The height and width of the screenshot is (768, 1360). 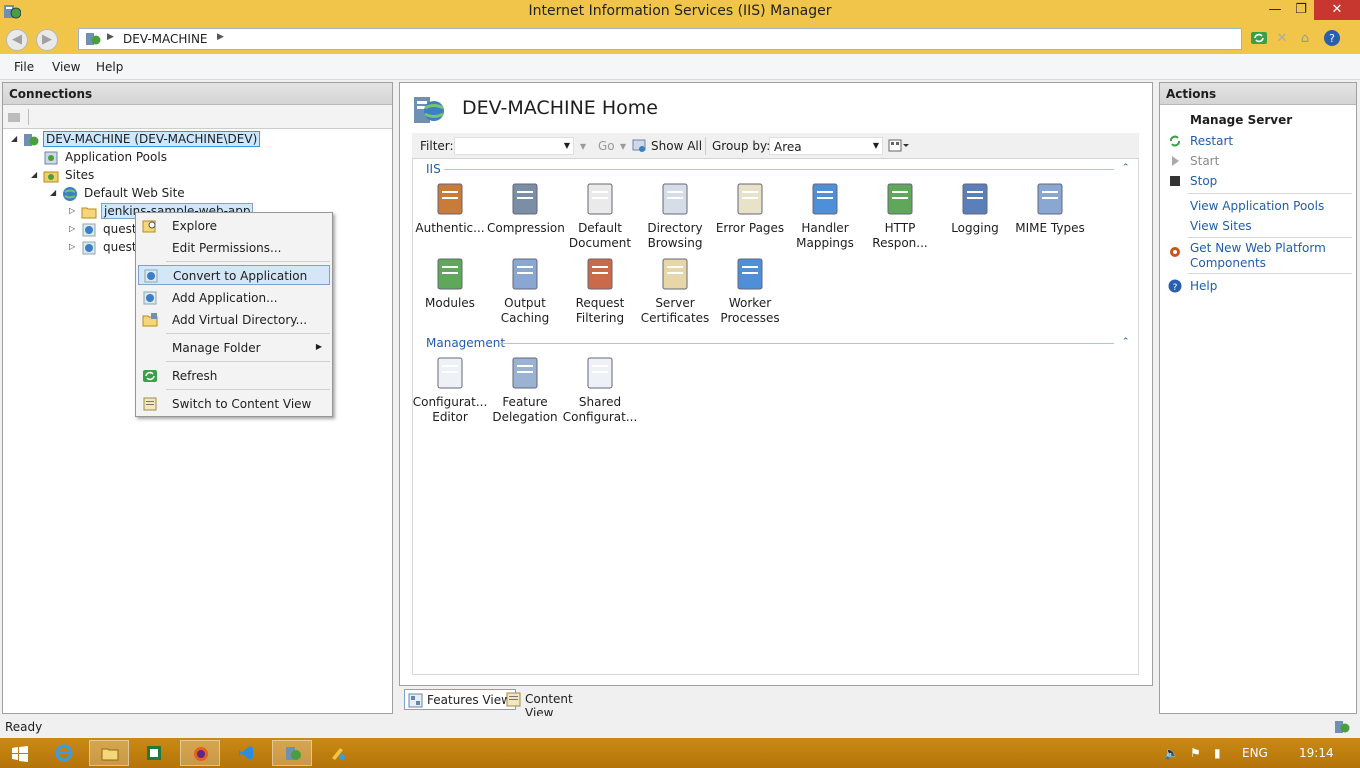 I want to click on feature-label: Editor, so click(x=450, y=417).